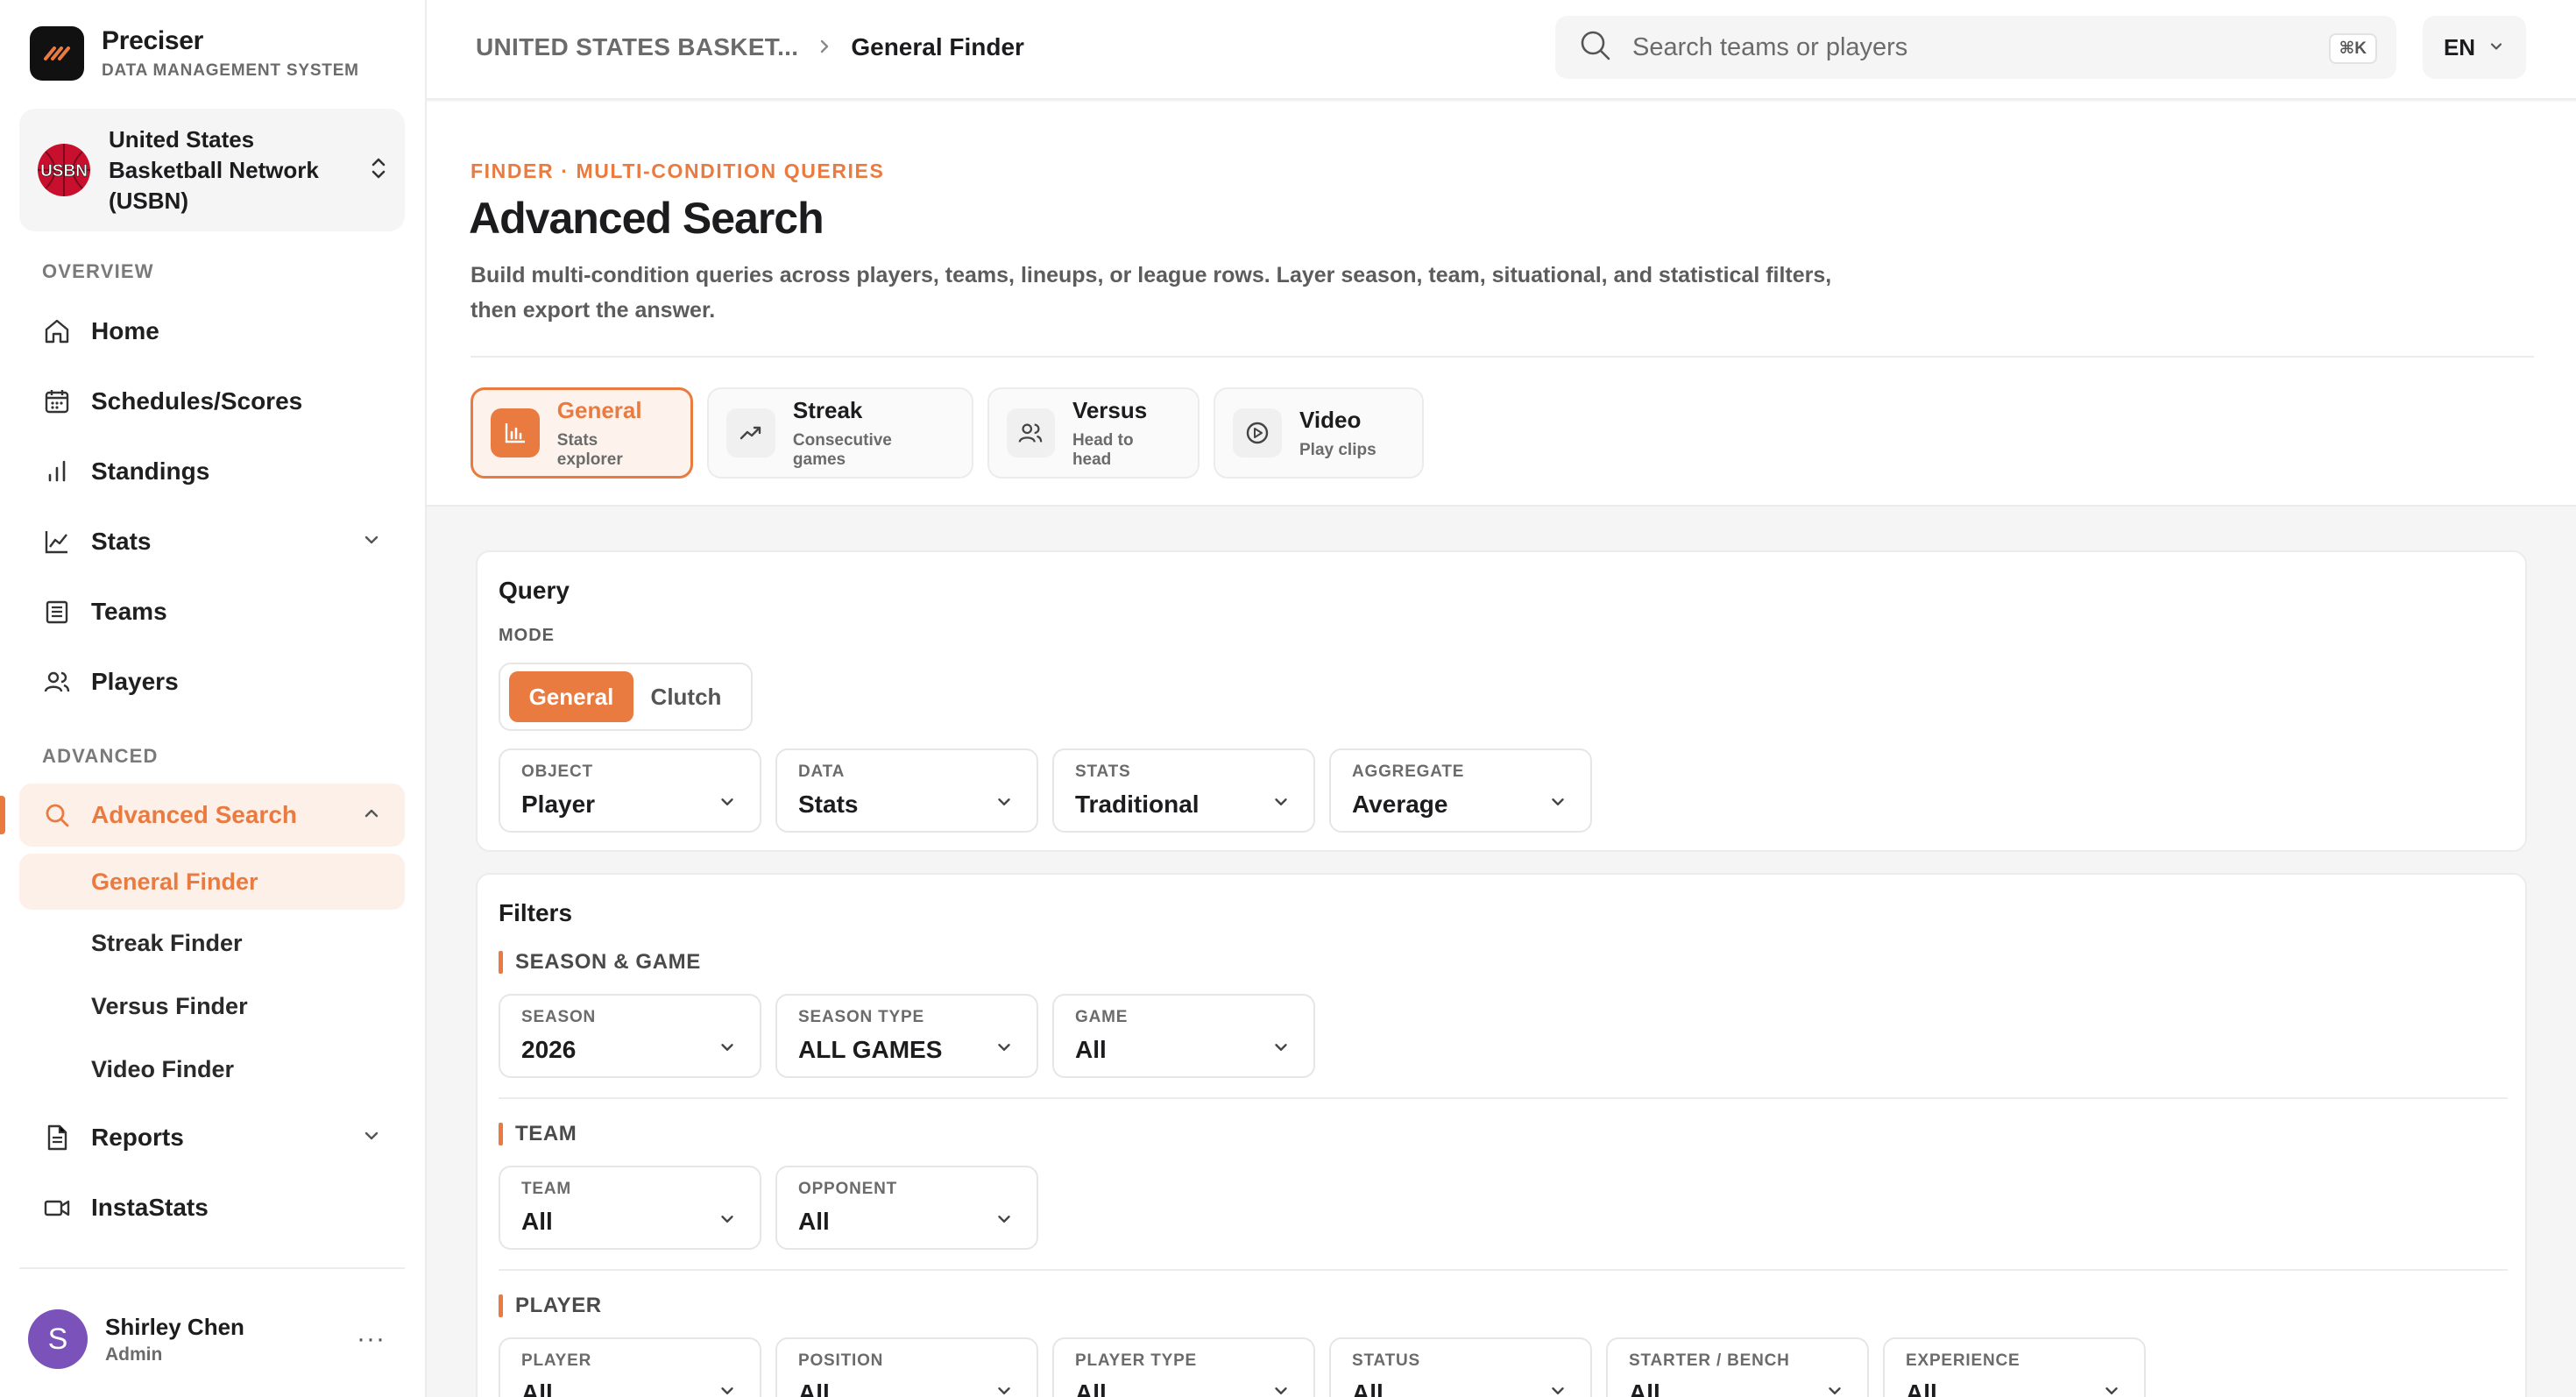  What do you see at coordinates (557, 771) in the screenshot?
I see `select-label: OBJECT` at bounding box center [557, 771].